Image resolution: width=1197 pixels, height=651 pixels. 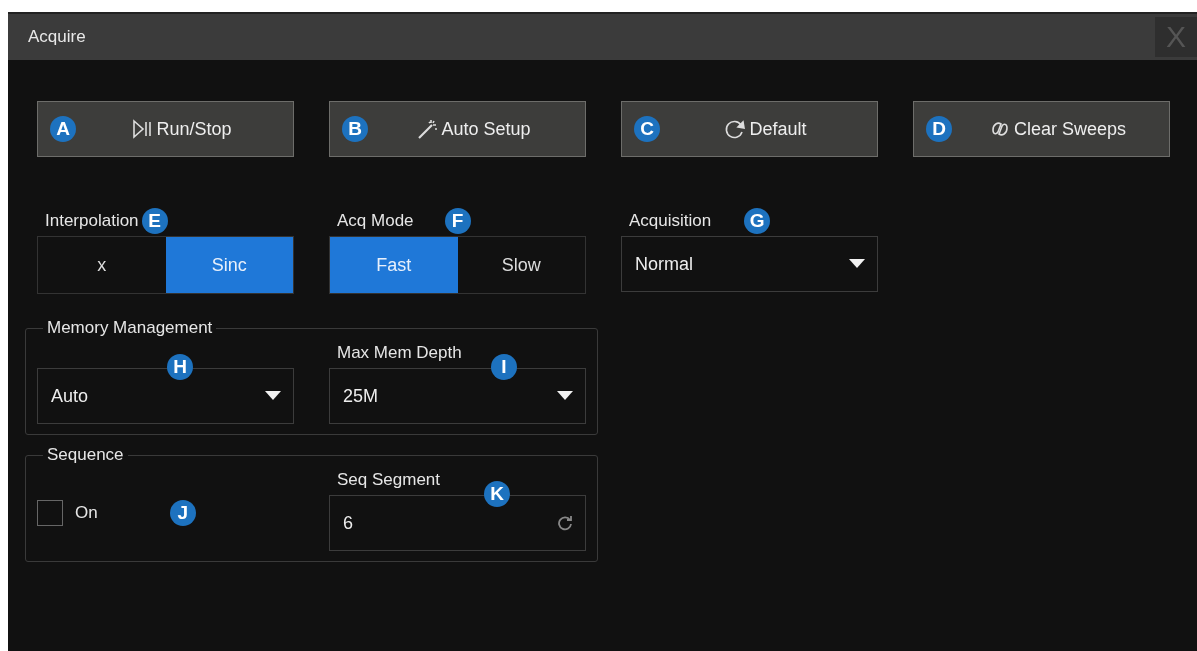 I want to click on marker-badge: B, so click(x=355, y=129).